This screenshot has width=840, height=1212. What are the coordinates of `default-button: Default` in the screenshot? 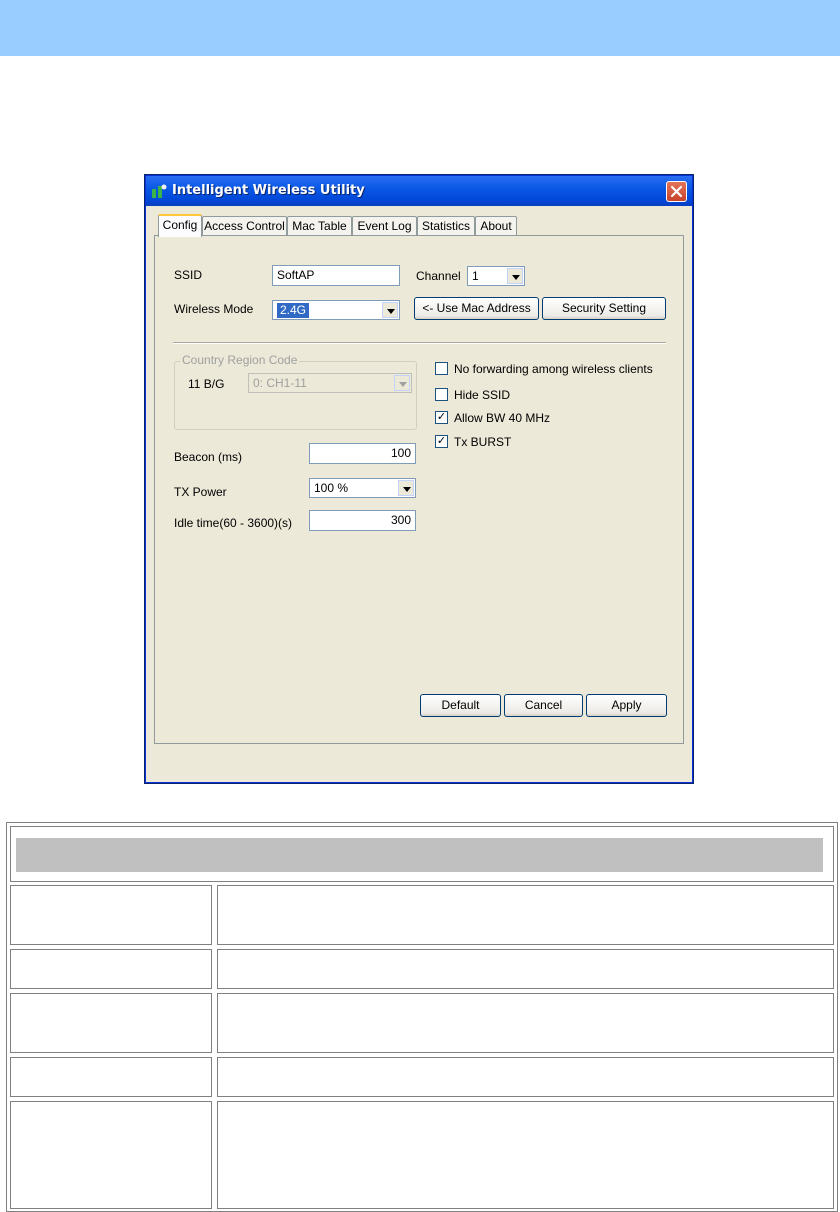 It's located at (460, 705).